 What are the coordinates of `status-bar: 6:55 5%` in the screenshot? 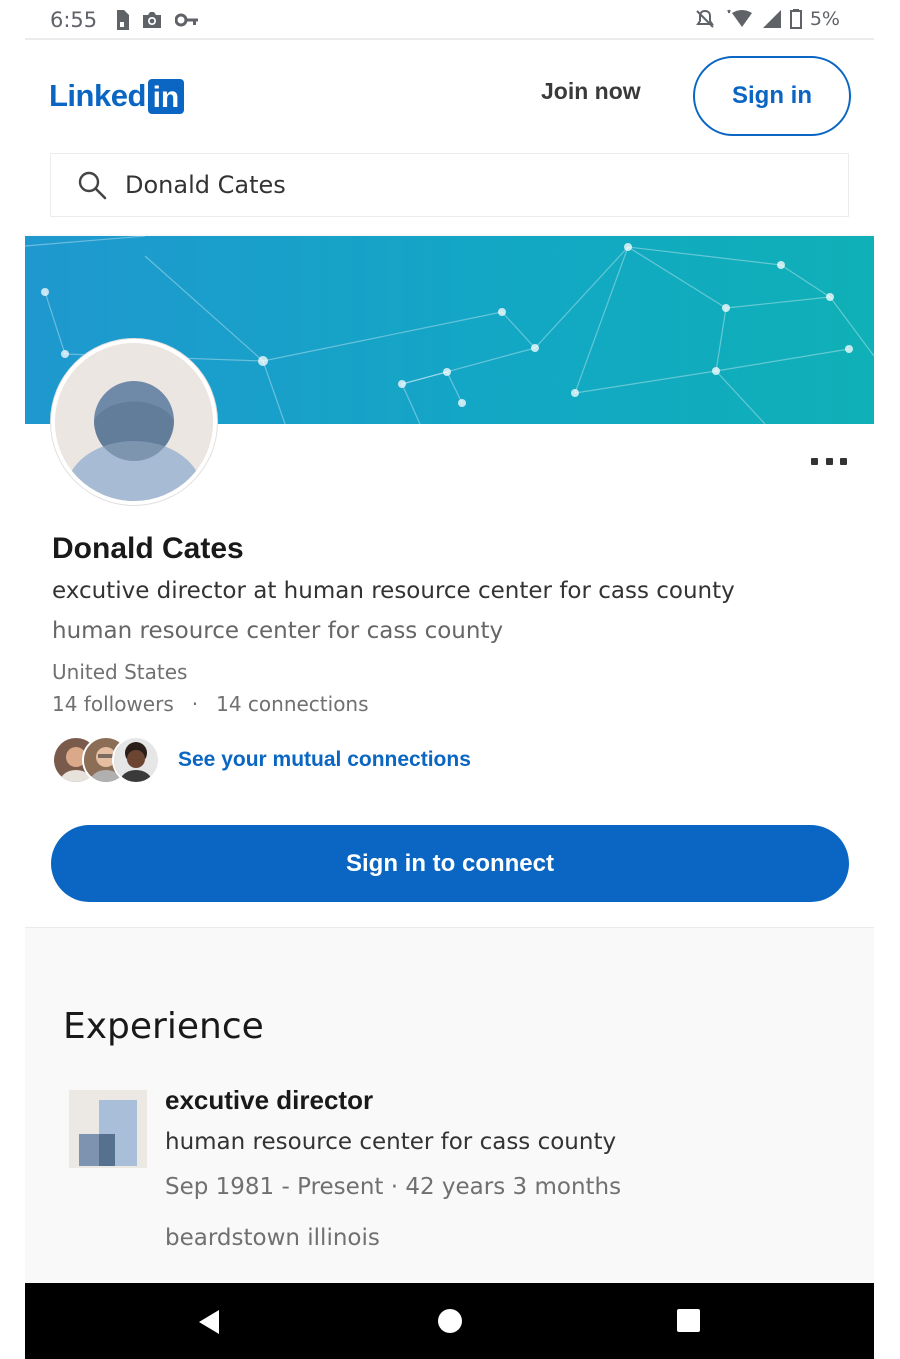 It's located at (449, 20).